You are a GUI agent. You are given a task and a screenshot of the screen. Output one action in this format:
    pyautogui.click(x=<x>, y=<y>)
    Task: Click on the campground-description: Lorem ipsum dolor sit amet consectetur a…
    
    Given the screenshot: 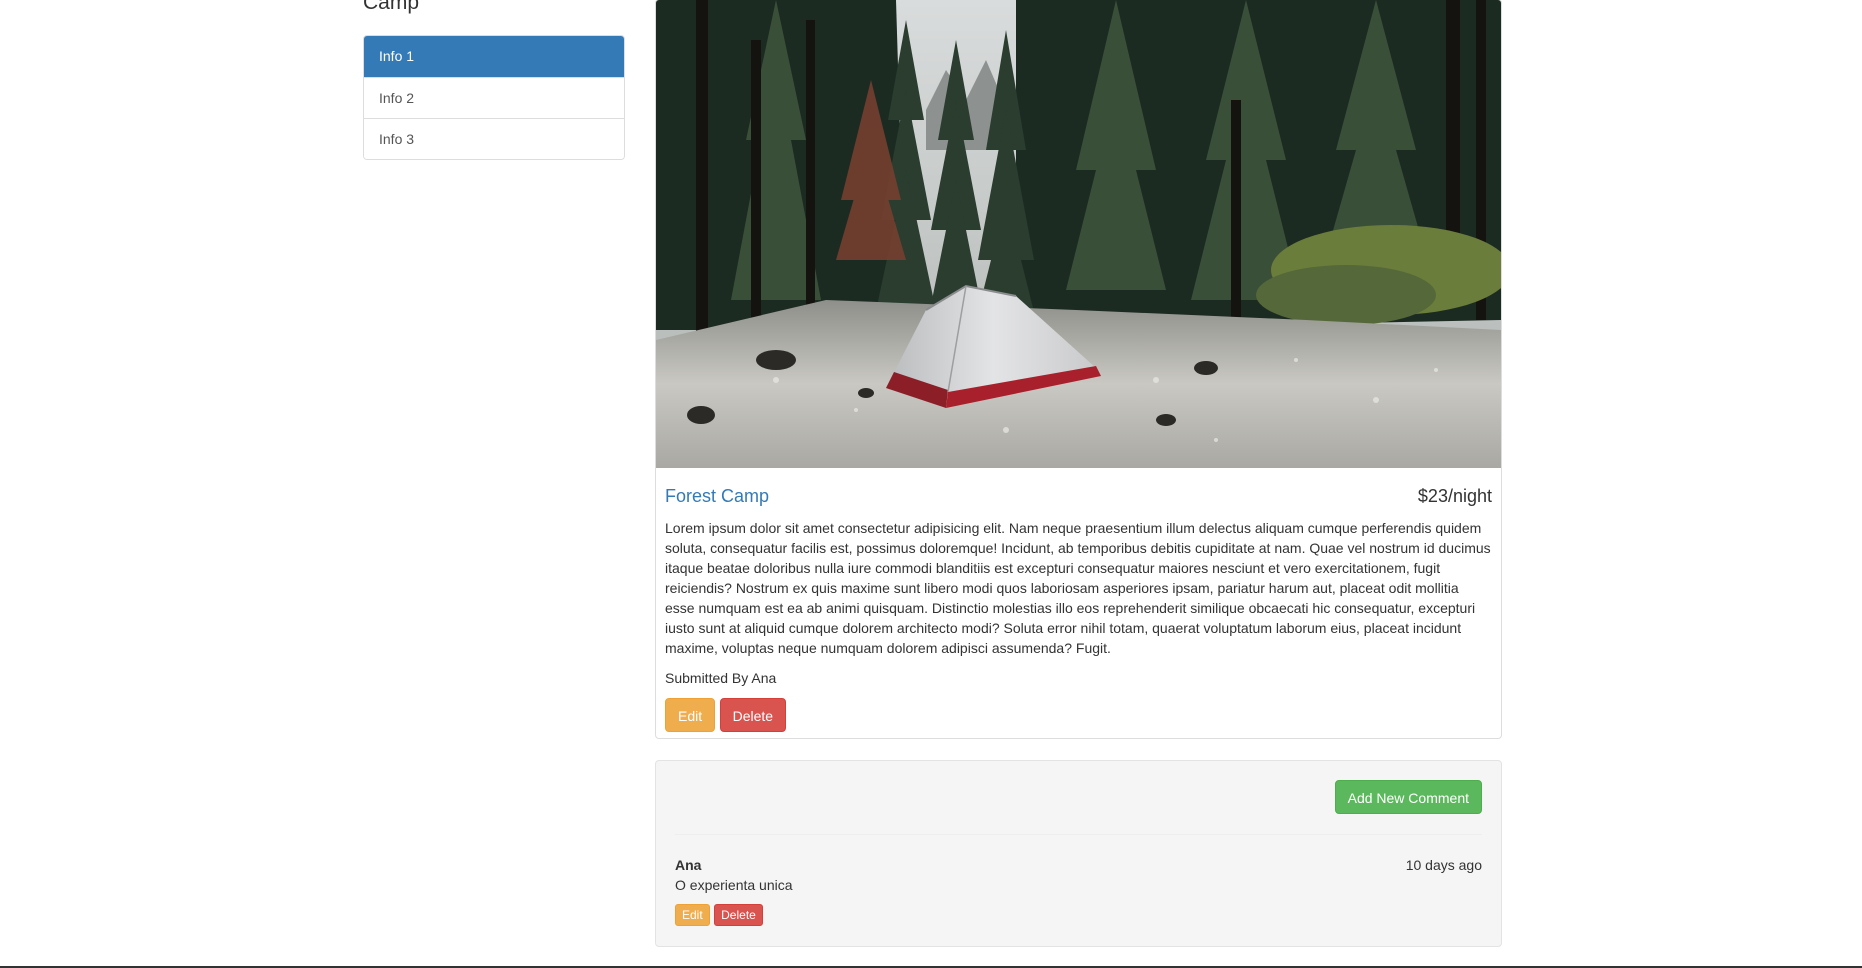 What is the action you would take?
    pyautogui.click(x=1078, y=588)
    